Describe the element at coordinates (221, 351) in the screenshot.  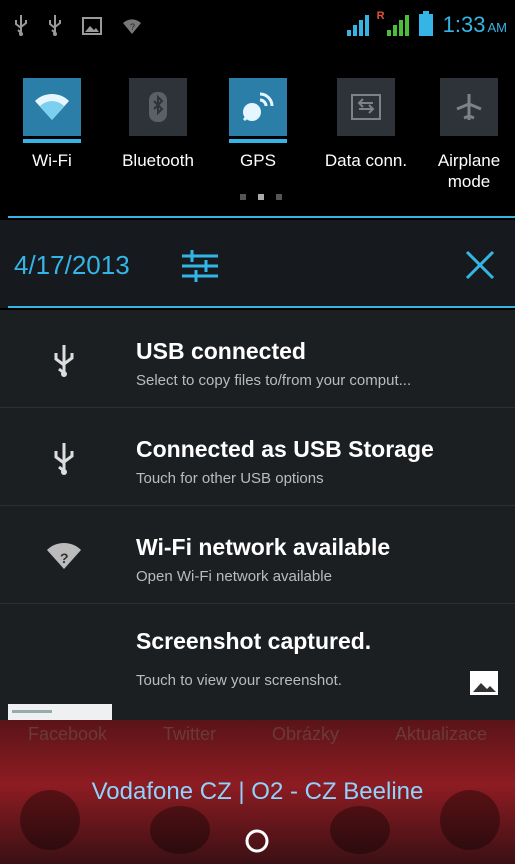
I see `notification-title: USB connected` at that location.